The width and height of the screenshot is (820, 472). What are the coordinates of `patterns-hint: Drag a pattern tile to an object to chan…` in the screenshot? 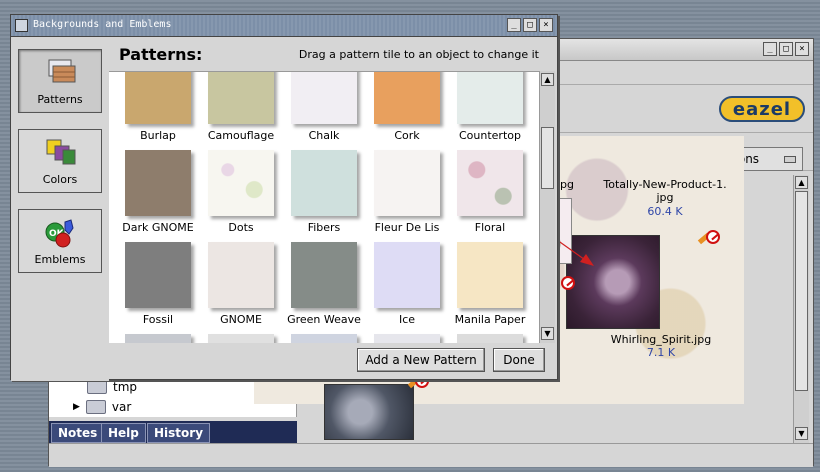 It's located at (418, 54).